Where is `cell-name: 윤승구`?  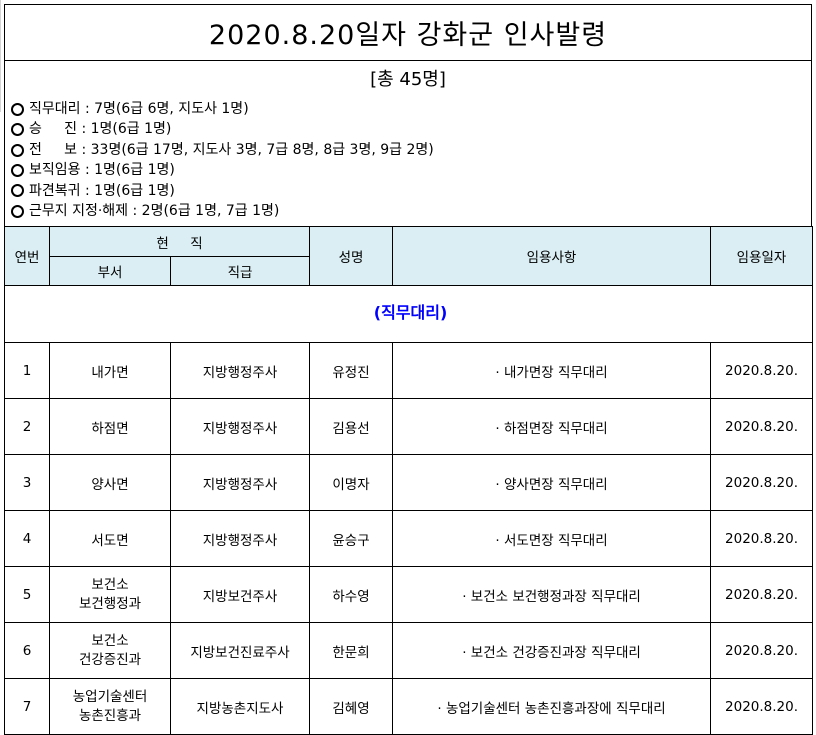
cell-name: 윤승구 is located at coordinates (351, 538).